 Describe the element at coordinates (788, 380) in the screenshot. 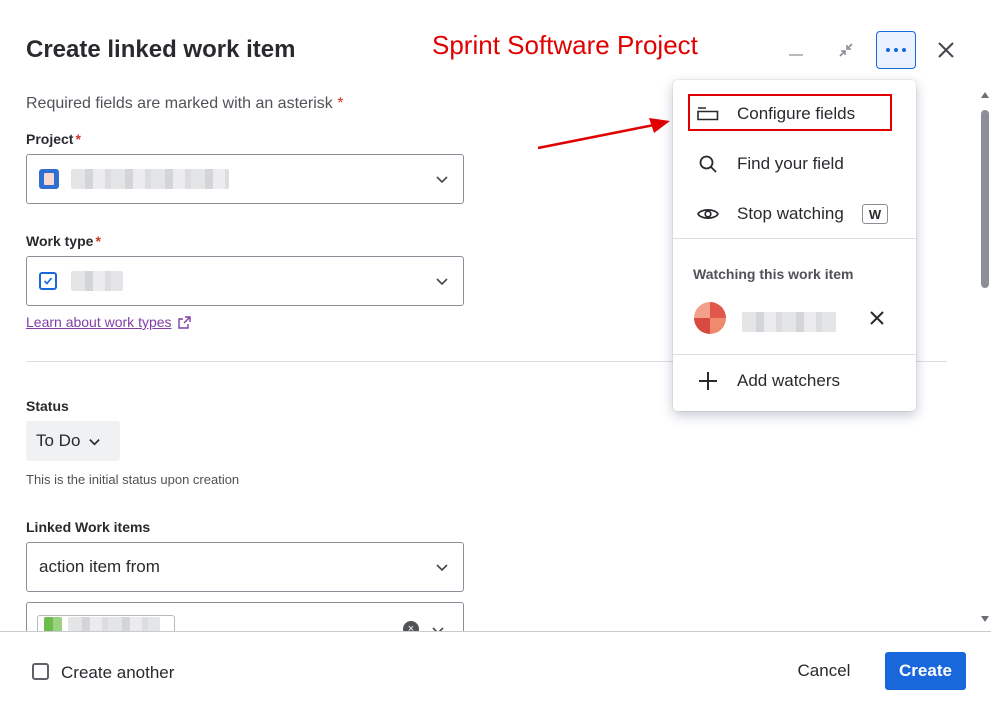

I see `menu-item-label: Add watchers` at that location.